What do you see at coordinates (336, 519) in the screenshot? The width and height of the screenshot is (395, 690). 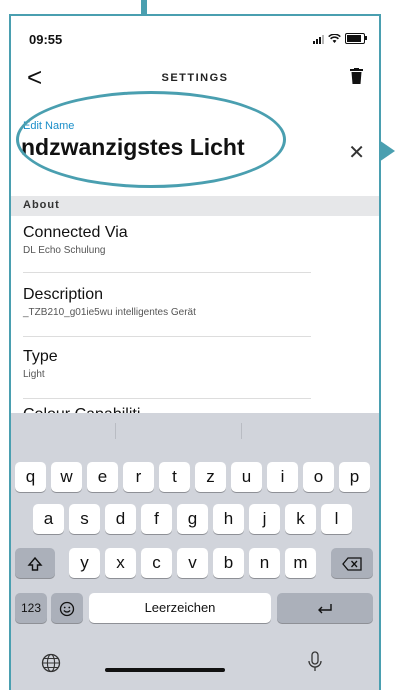 I see `key-l: l` at bounding box center [336, 519].